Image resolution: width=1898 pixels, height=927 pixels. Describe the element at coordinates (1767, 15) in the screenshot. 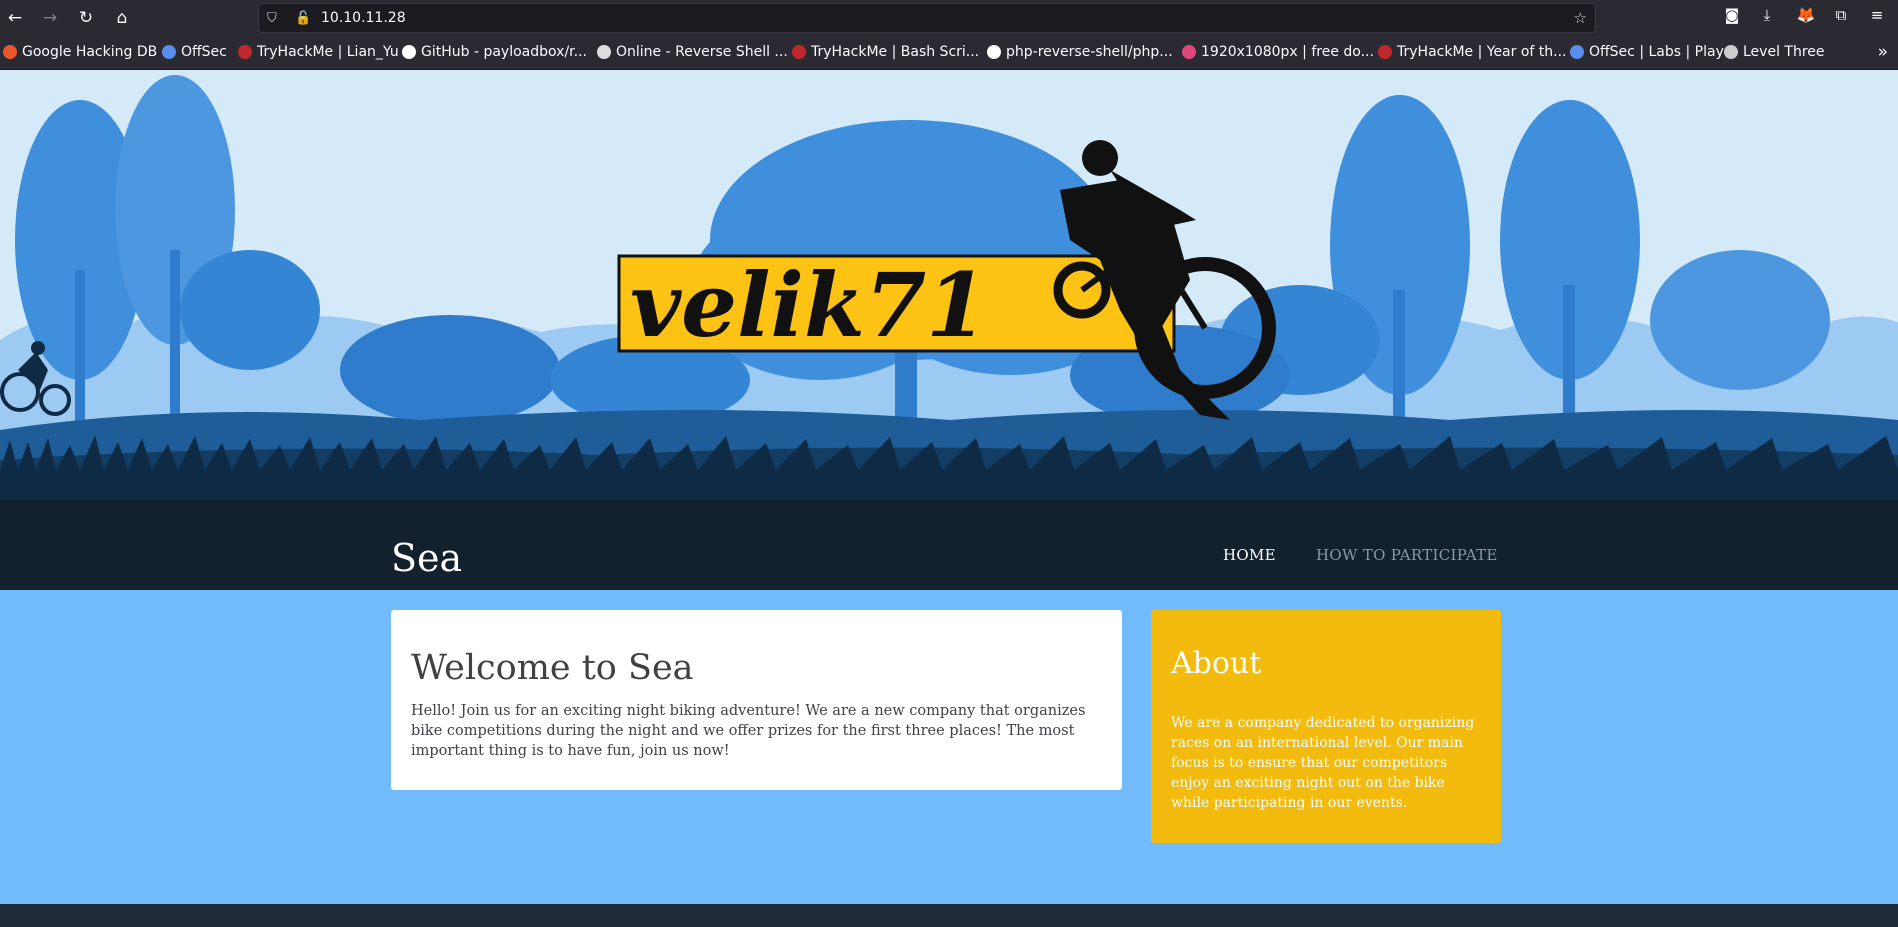

I see `downloads-icon: ⤓` at that location.